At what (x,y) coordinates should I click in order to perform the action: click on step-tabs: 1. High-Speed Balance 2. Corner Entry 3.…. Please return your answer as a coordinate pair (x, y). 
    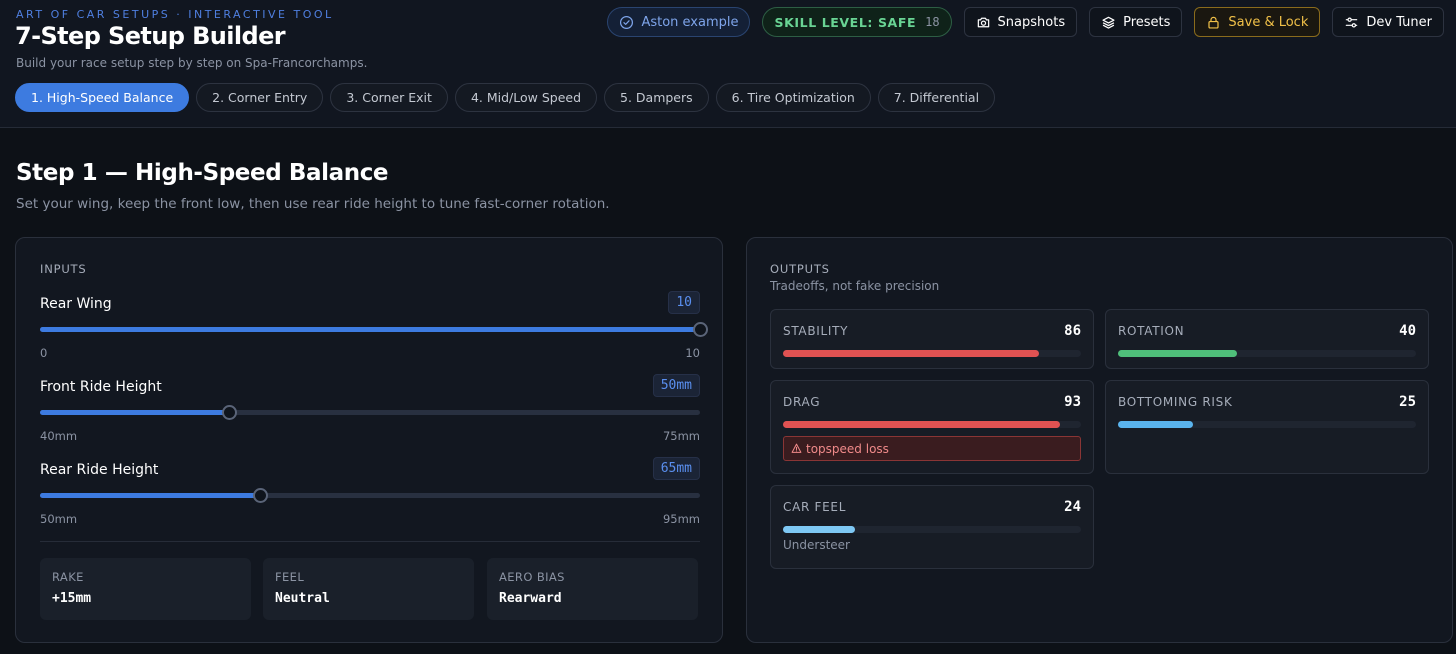
    Looking at the image, I should click on (505, 97).